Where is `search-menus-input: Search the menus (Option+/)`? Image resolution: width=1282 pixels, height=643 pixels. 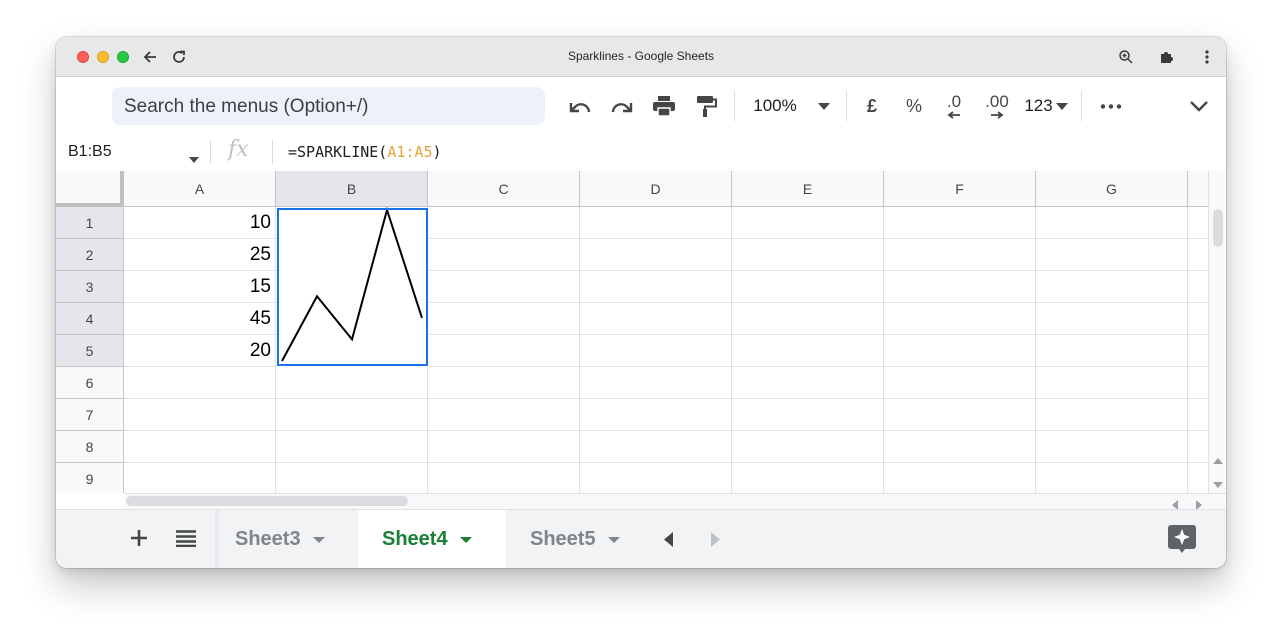
search-menus-input: Search the menus (Option+/) is located at coordinates (328, 106).